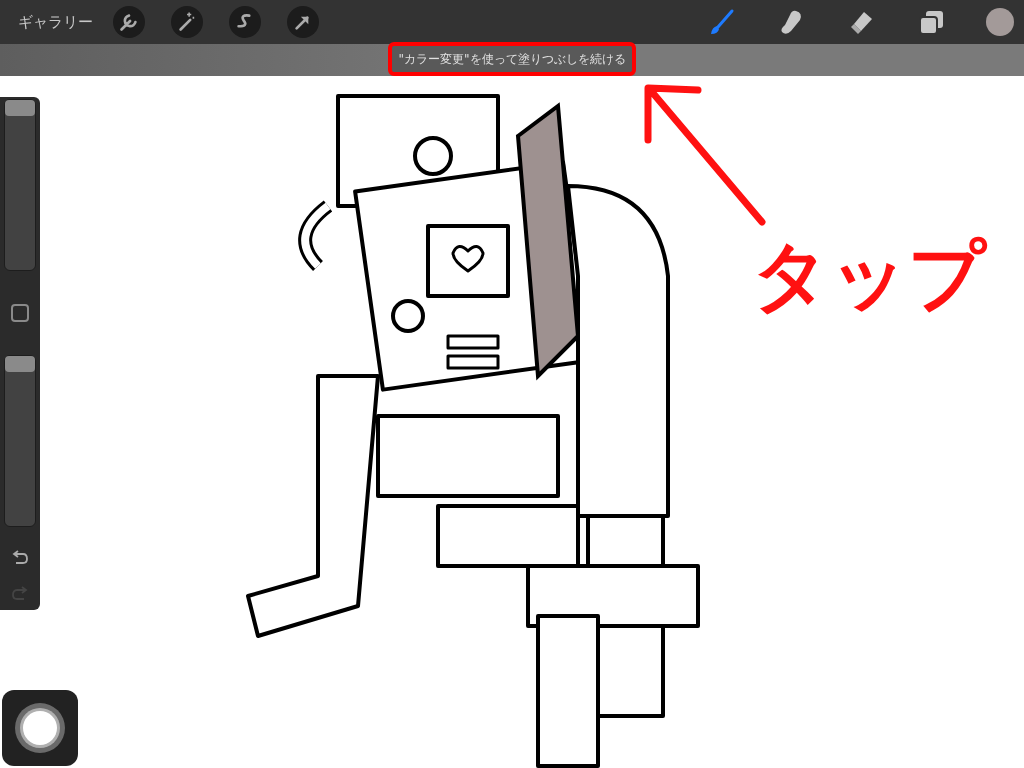 The image size is (1024, 768). Describe the element at coordinates (55, 22) in the screenshot. I see `gallery-button: ギャラリー` at that location.